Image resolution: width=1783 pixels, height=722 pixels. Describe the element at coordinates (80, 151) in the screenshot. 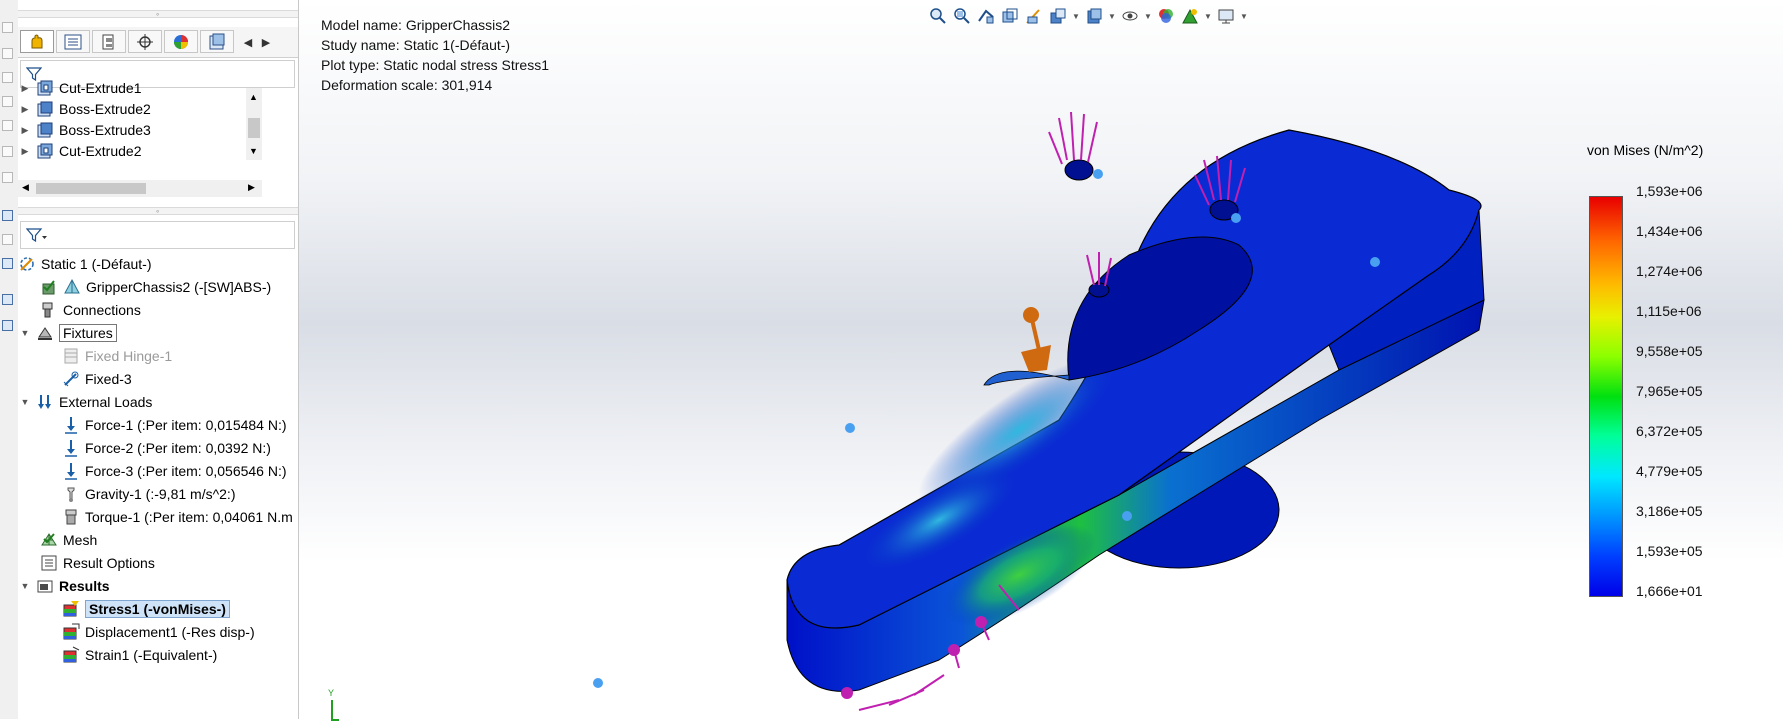

I see `tree-item-cut-extrude2: ▶ Cut-Extrude2` at that location.